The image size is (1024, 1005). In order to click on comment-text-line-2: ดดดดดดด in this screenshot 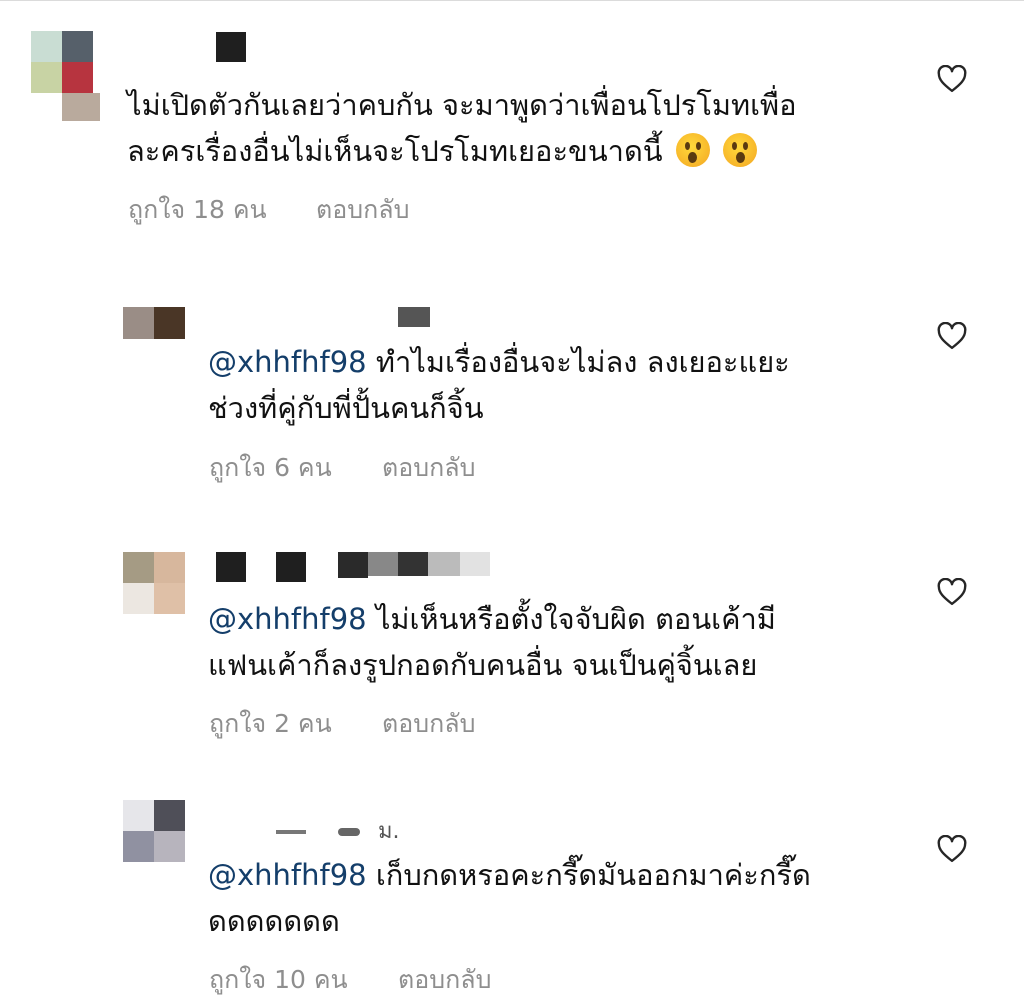, I will do `click(274, 921)`.